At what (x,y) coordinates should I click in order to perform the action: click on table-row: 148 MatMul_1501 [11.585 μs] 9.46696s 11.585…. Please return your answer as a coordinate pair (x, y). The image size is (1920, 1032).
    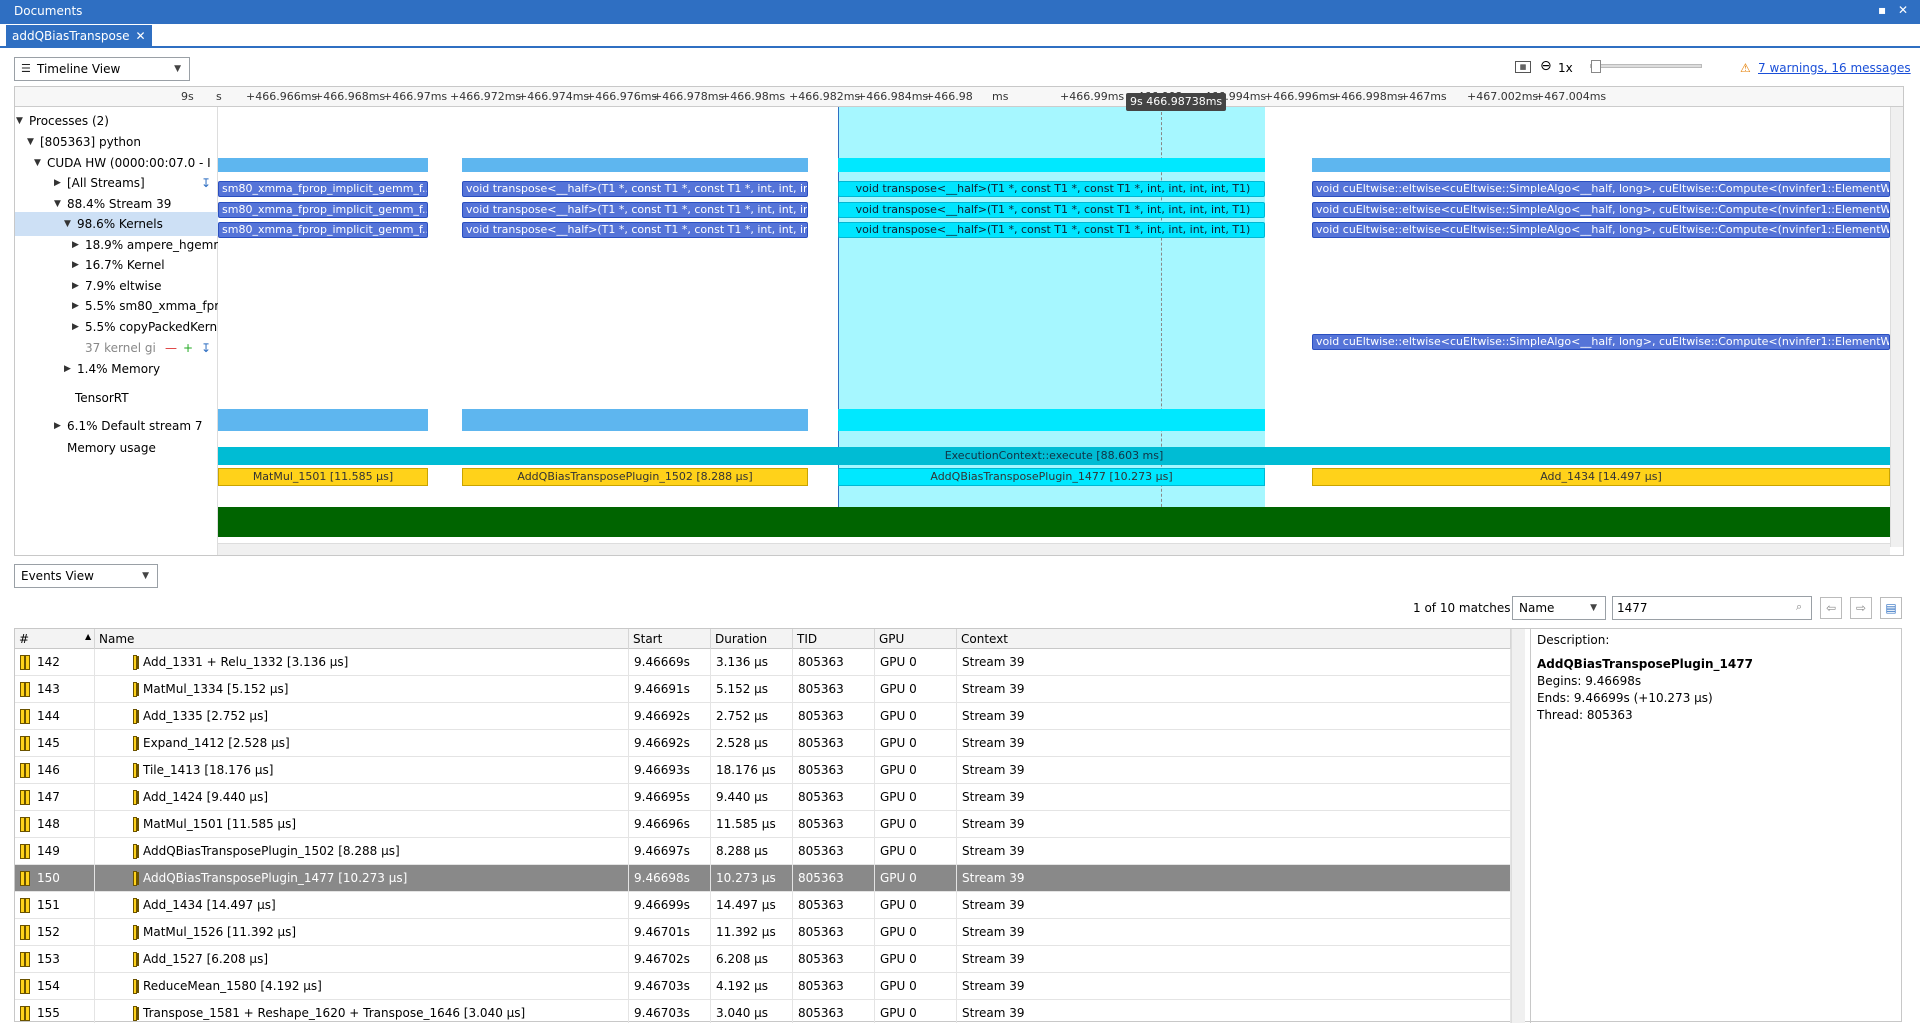
    Looking at the image, I should click on (763, 824).